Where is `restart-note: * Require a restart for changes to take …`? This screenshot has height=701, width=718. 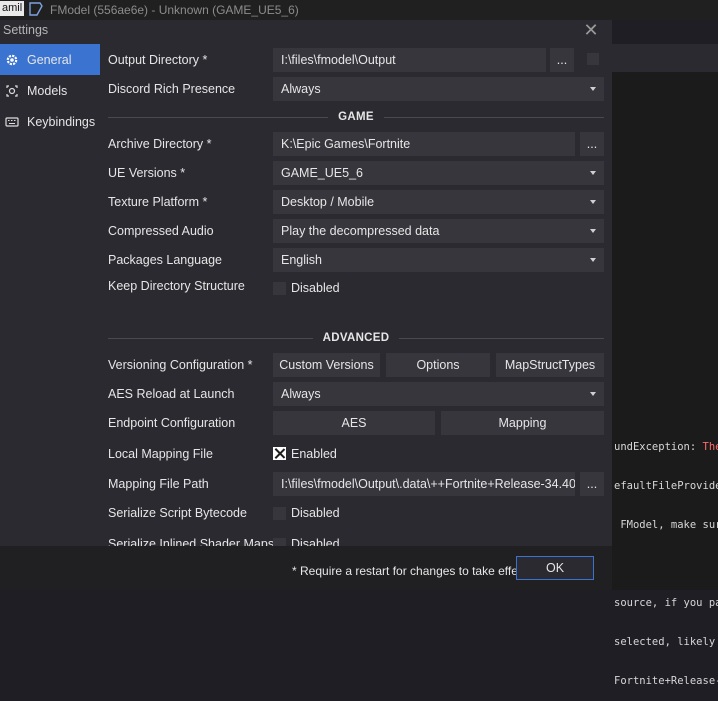
restart-note: * Require a restart for changes to take … is located at coordinates (410, 571).